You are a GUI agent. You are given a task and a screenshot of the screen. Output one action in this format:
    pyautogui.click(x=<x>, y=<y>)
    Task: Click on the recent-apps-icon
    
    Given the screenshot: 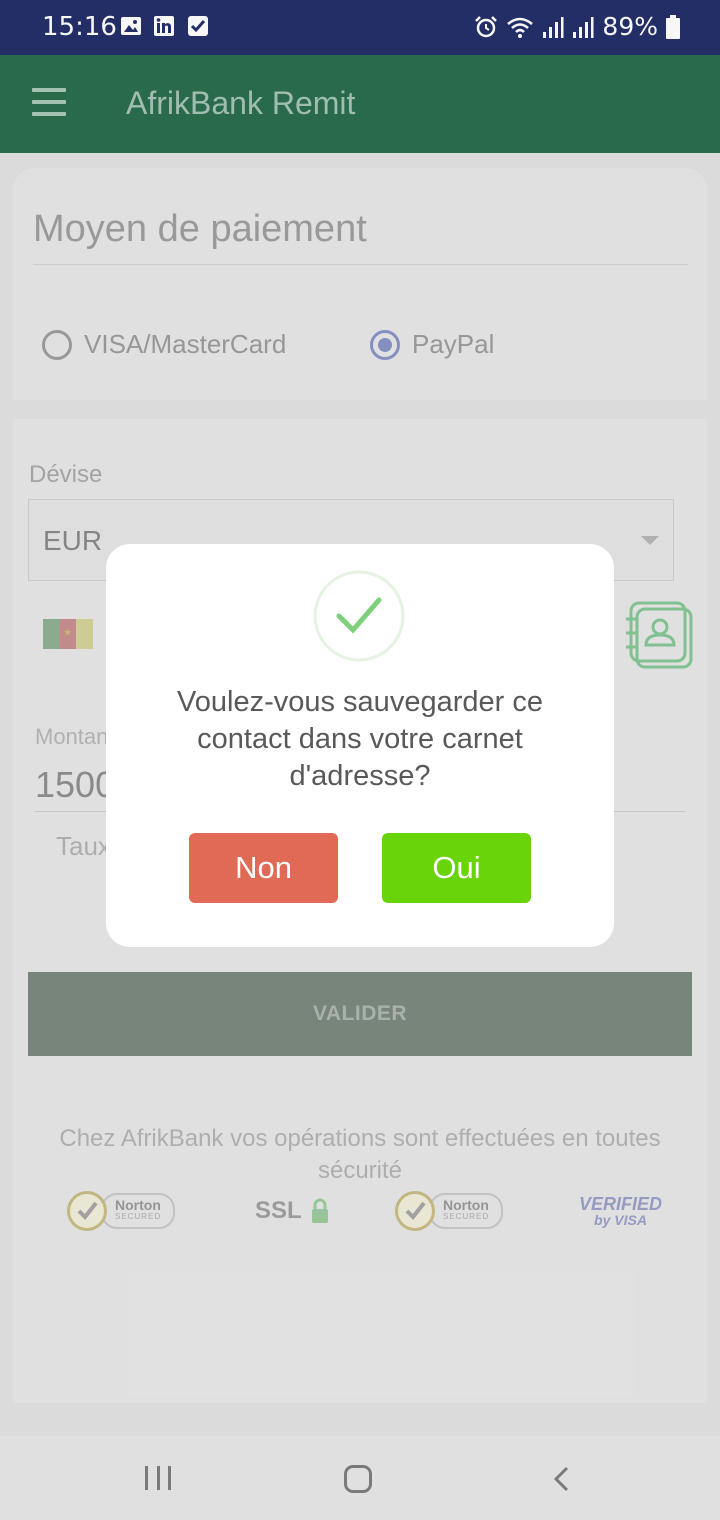 What is the action you would take?
    pyautogui.click(x=158, y=1478)
    